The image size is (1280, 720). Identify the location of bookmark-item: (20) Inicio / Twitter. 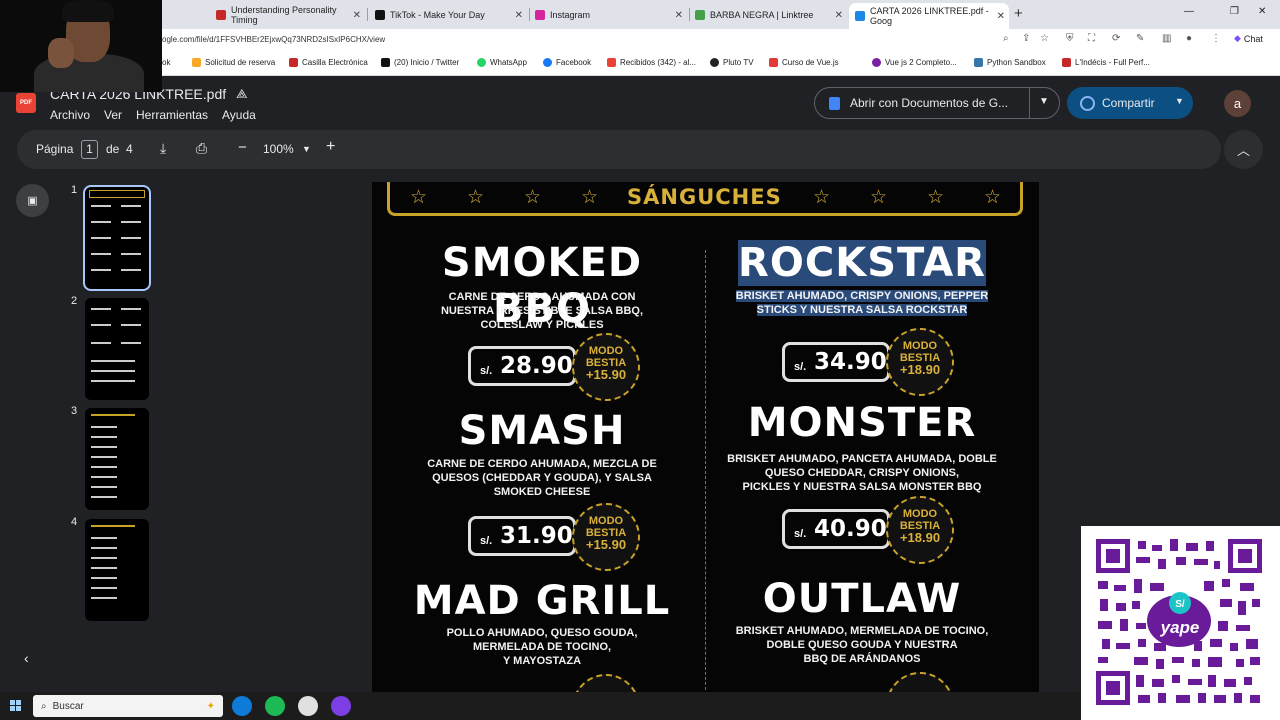
(420, 62).